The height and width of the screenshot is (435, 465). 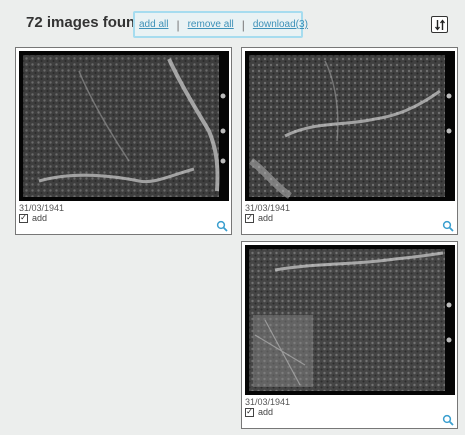 What do you see at coordinates (211, 24) in the screenshot?
I see `remove-all-link: remove all` at bounding box center [211, 24].